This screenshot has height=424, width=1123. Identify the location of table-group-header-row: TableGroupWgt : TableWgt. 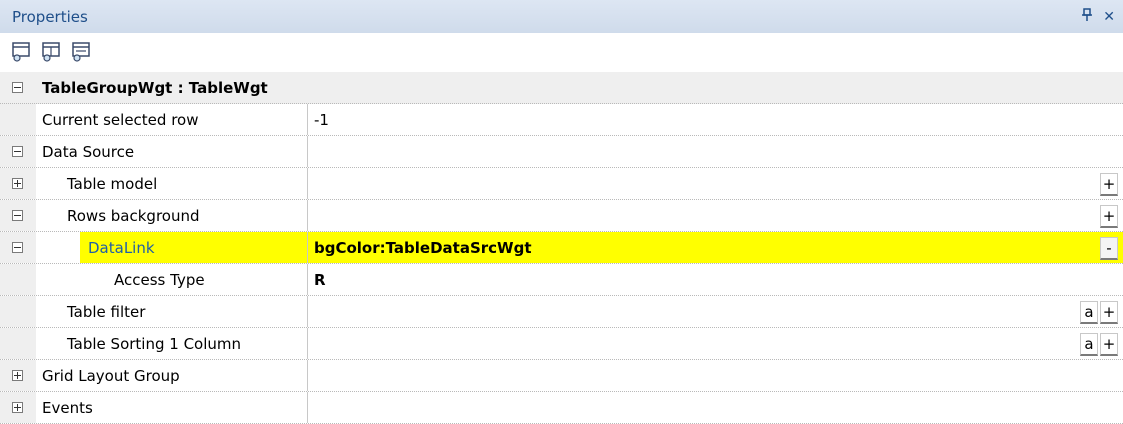
(561, 88).